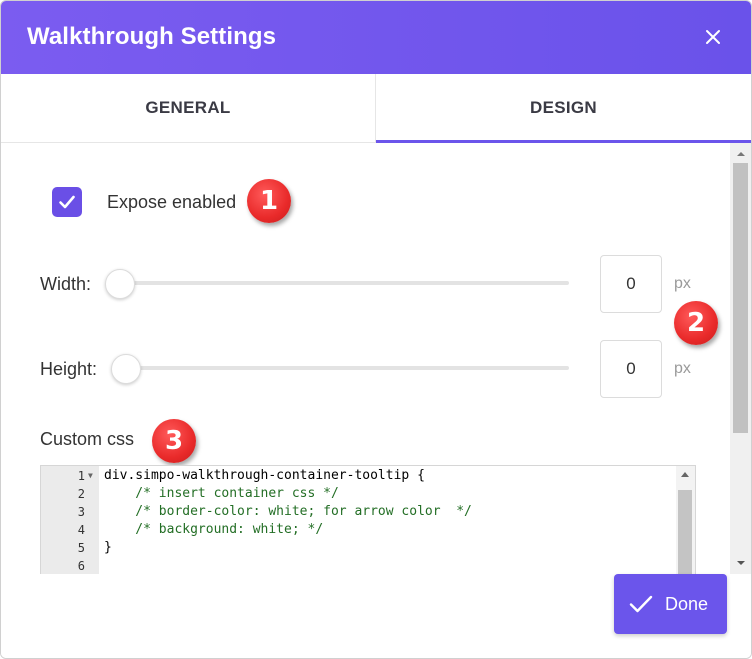 The image size is (752, 659). I want to click on code-text: /* background: white; */, so click(214, 529).